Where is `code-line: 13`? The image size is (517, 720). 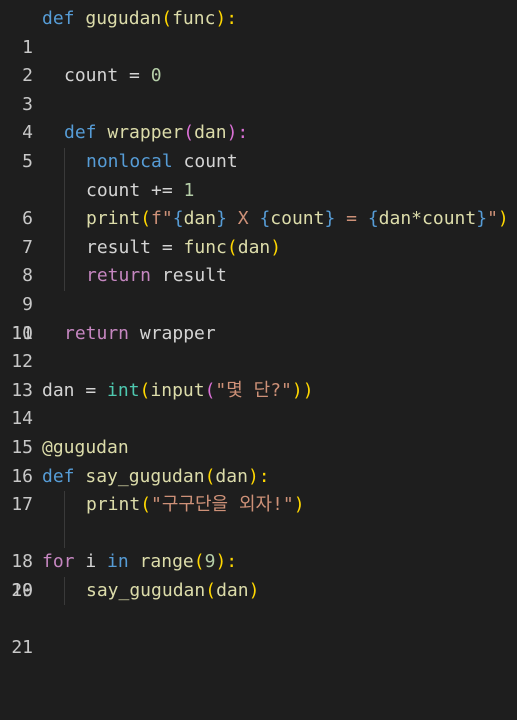
code-line: 13 is located at coordinates (258, 374).